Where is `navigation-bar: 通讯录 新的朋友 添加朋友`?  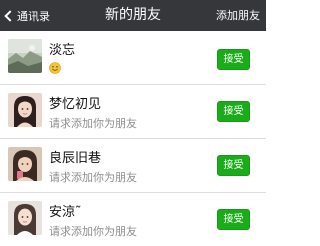 navigation-bar: 通讯录 新的朋友 添加朋友 is located at coordinates (133, 15).